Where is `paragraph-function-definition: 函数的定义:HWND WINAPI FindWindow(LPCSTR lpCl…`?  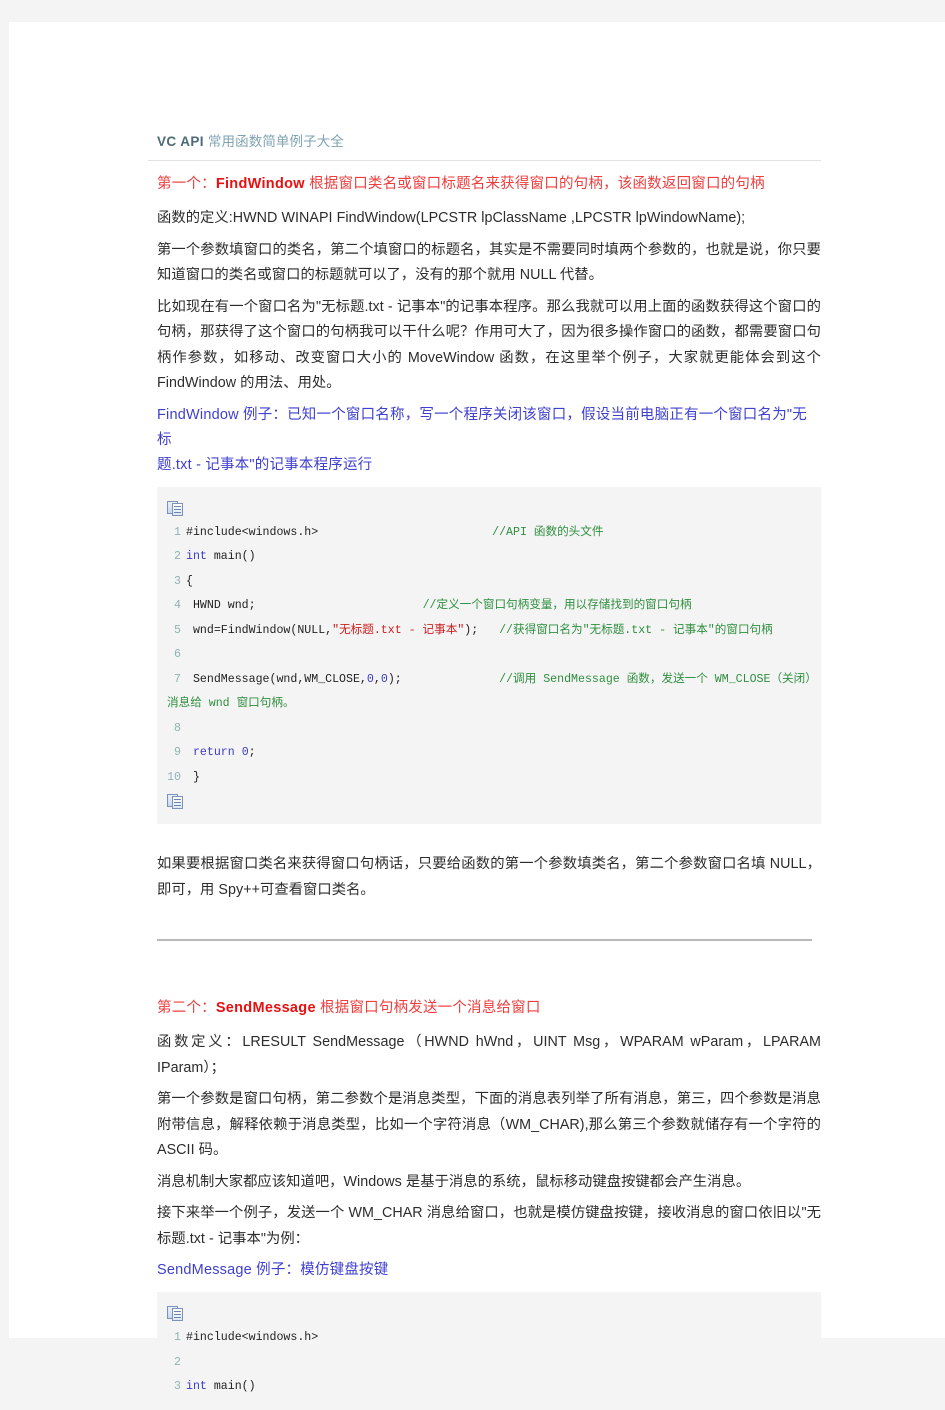
paragraph-function-definition: 函数的定义:HWND WINAPI FindWindow(LPCSTR lpCl… is located at coordinates (451, 218).